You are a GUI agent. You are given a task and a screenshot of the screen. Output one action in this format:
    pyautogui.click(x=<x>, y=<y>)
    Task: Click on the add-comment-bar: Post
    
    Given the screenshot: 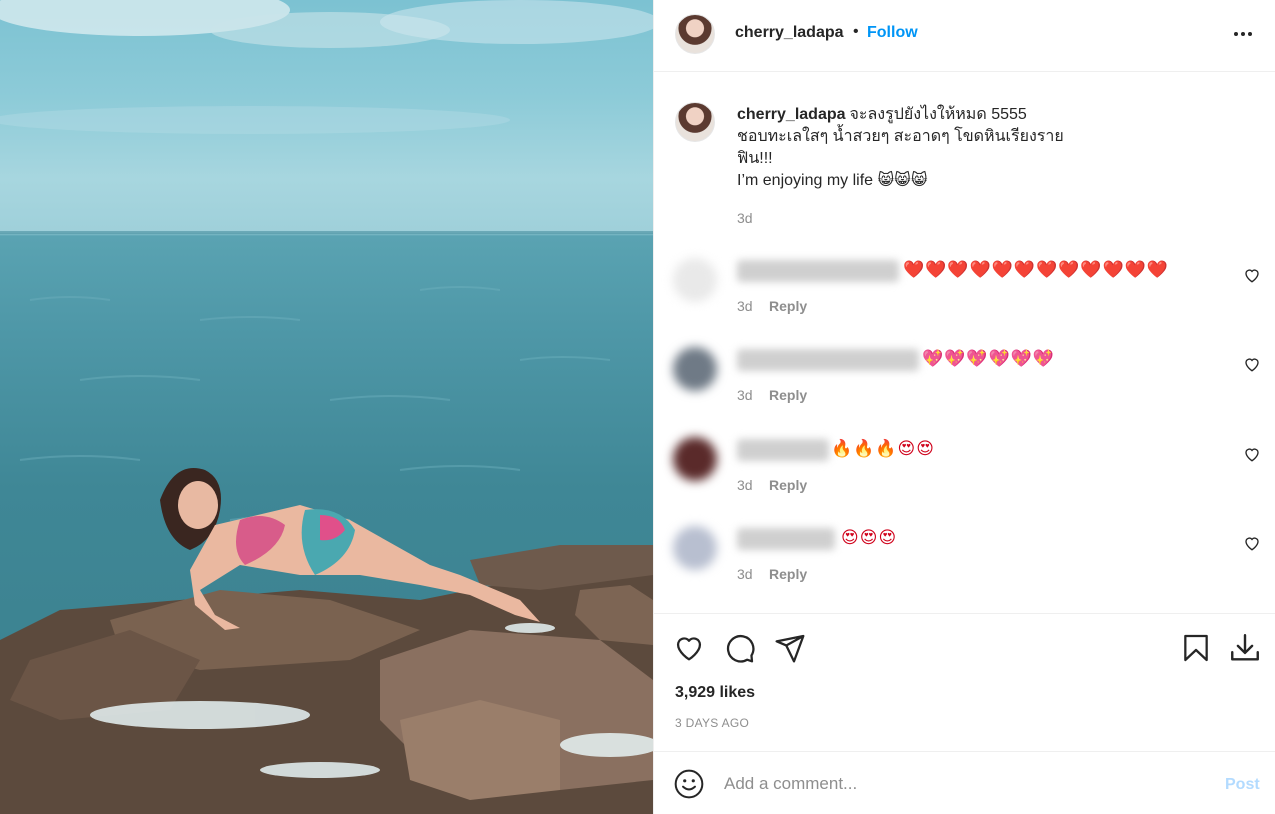 What is the action you would take?
    pyautogui.click(x=964, y=782)
    